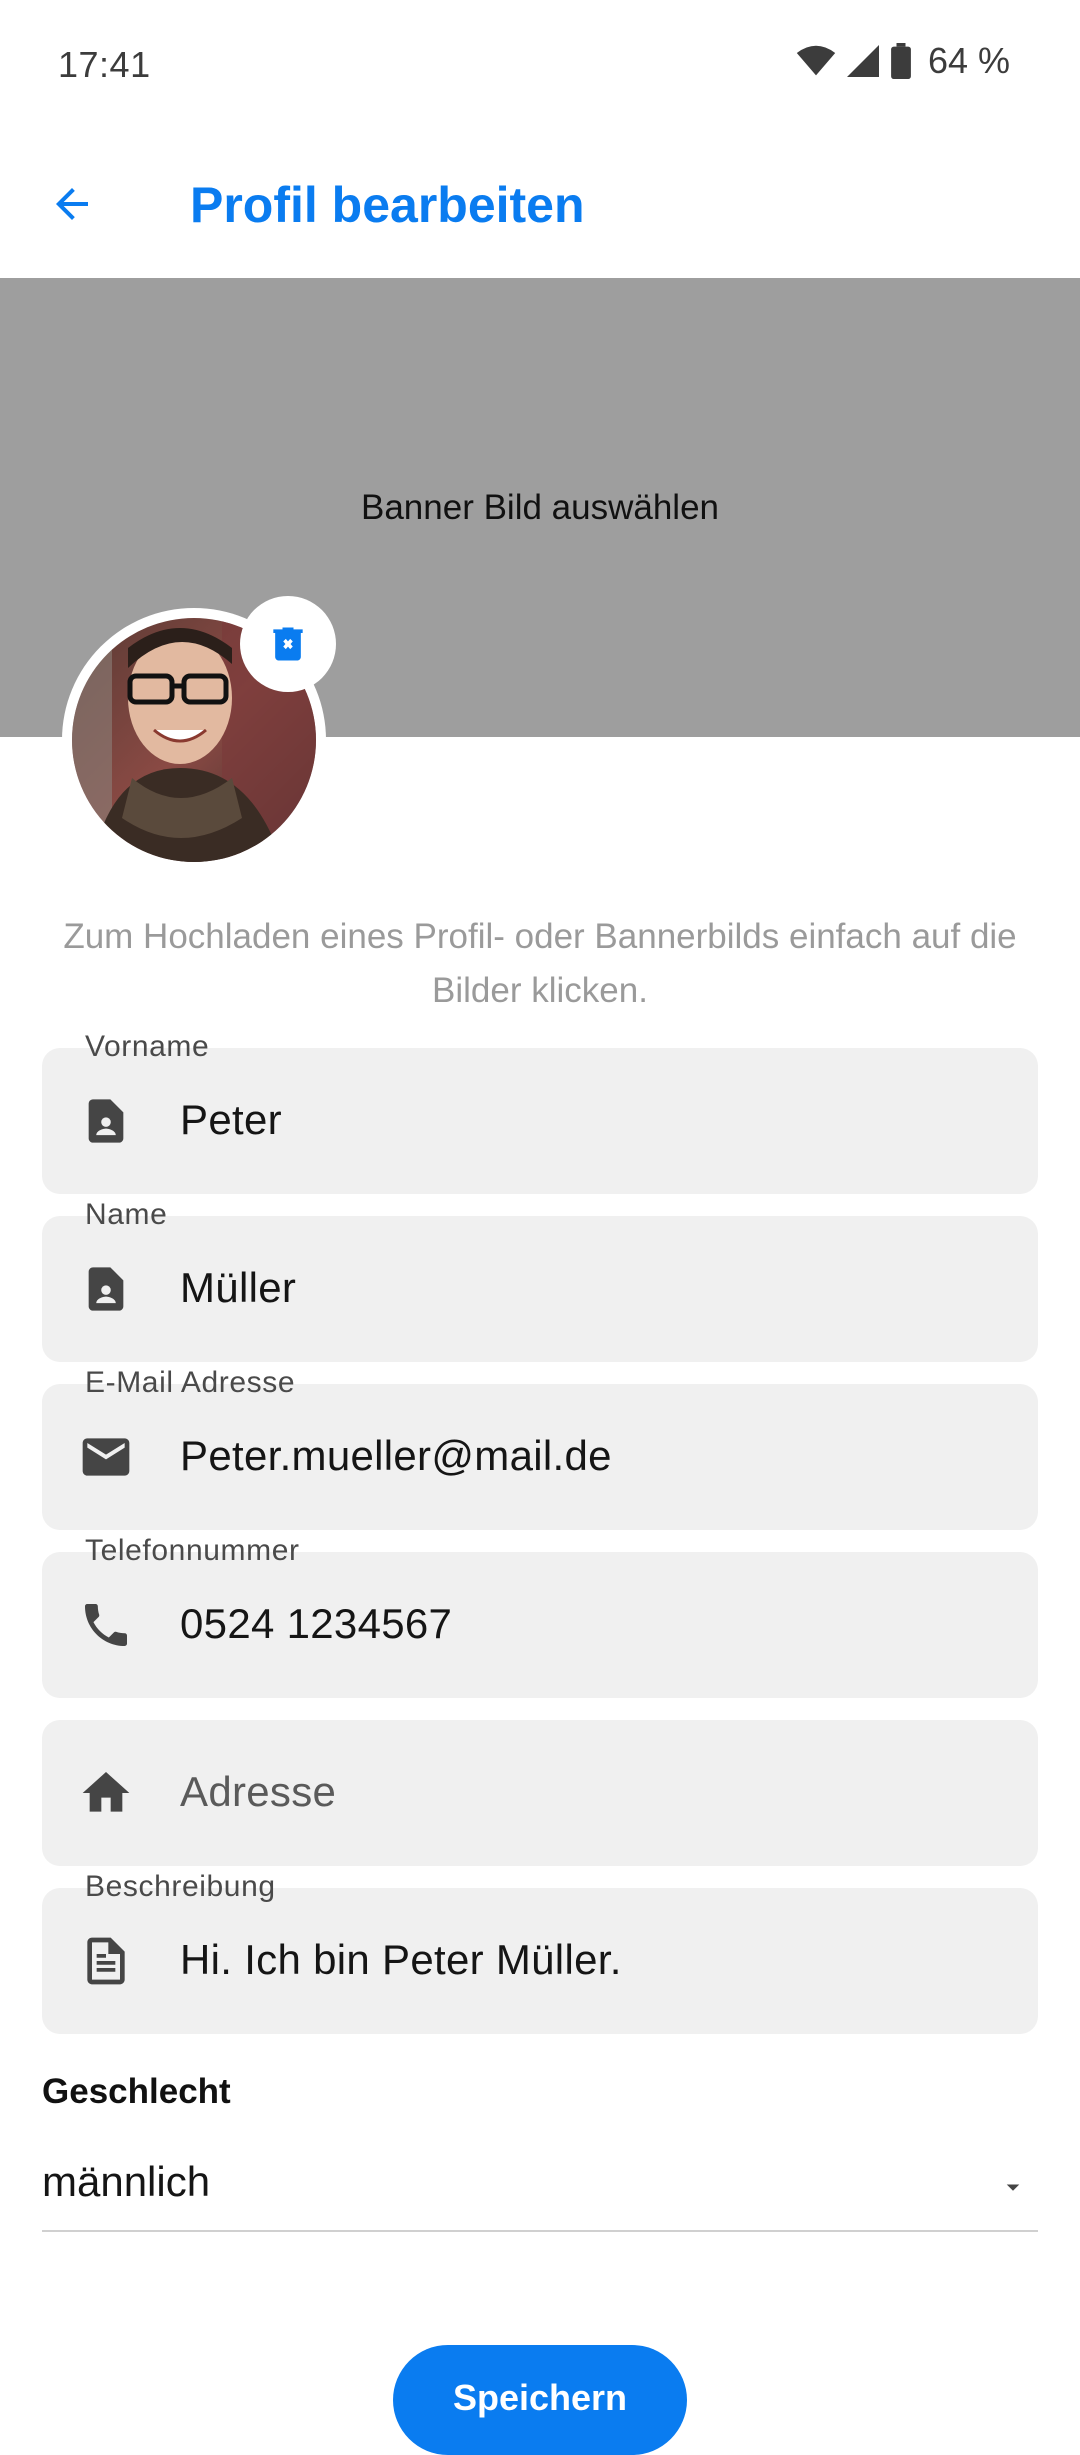 Image resolution: width=1080 pixels, height=2455 pixels. Describe the element at coordinates (106, 1961) in the screenshot. I see `document-icon` at that location.